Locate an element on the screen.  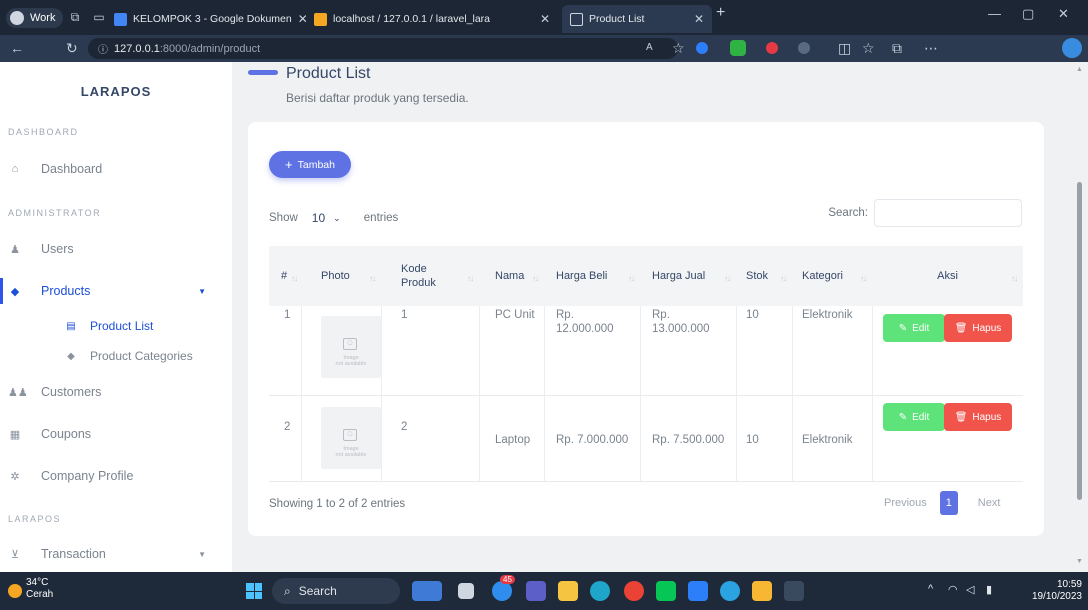
widgets-icon is located at coordinates (427, 591).